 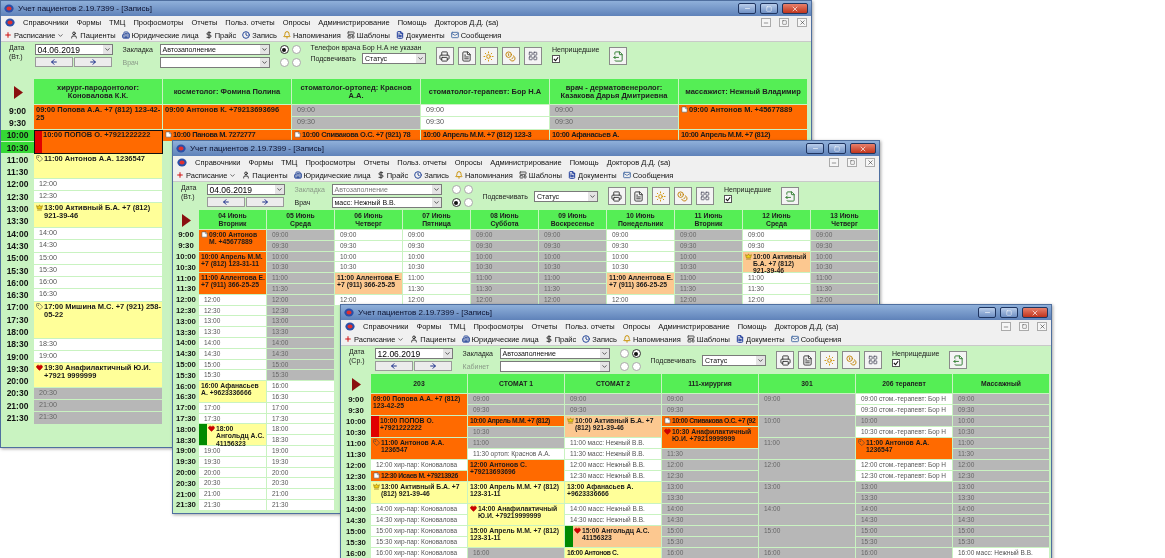 I want to click on time-label: 15:00, so click(x=17, y=258).